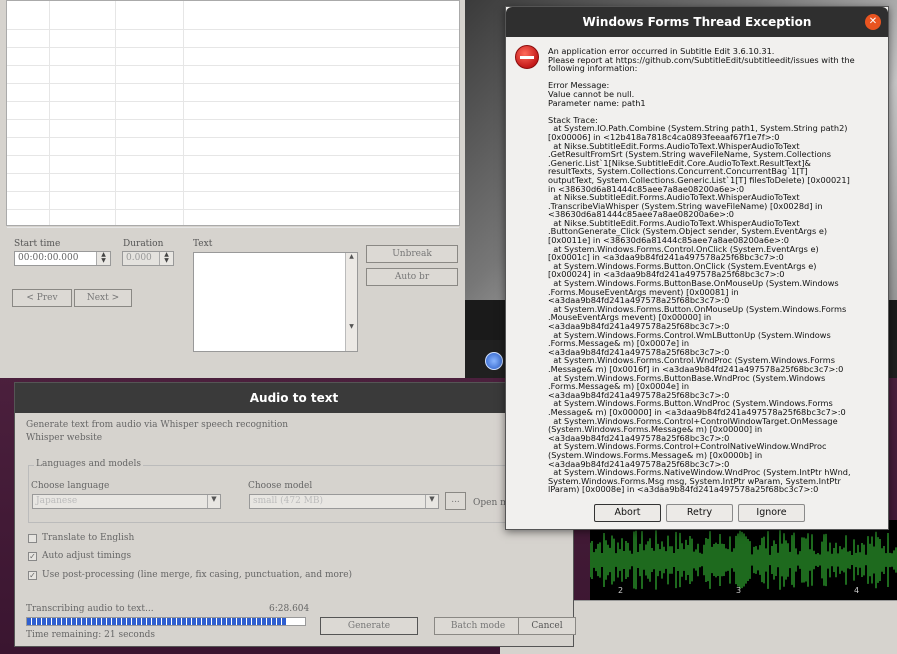 This screenshot has height=654, width=897. Describe the element at coordinates (88, 464) in the screenshot. I see `languages-models-group-label: Languages and models` at that location.